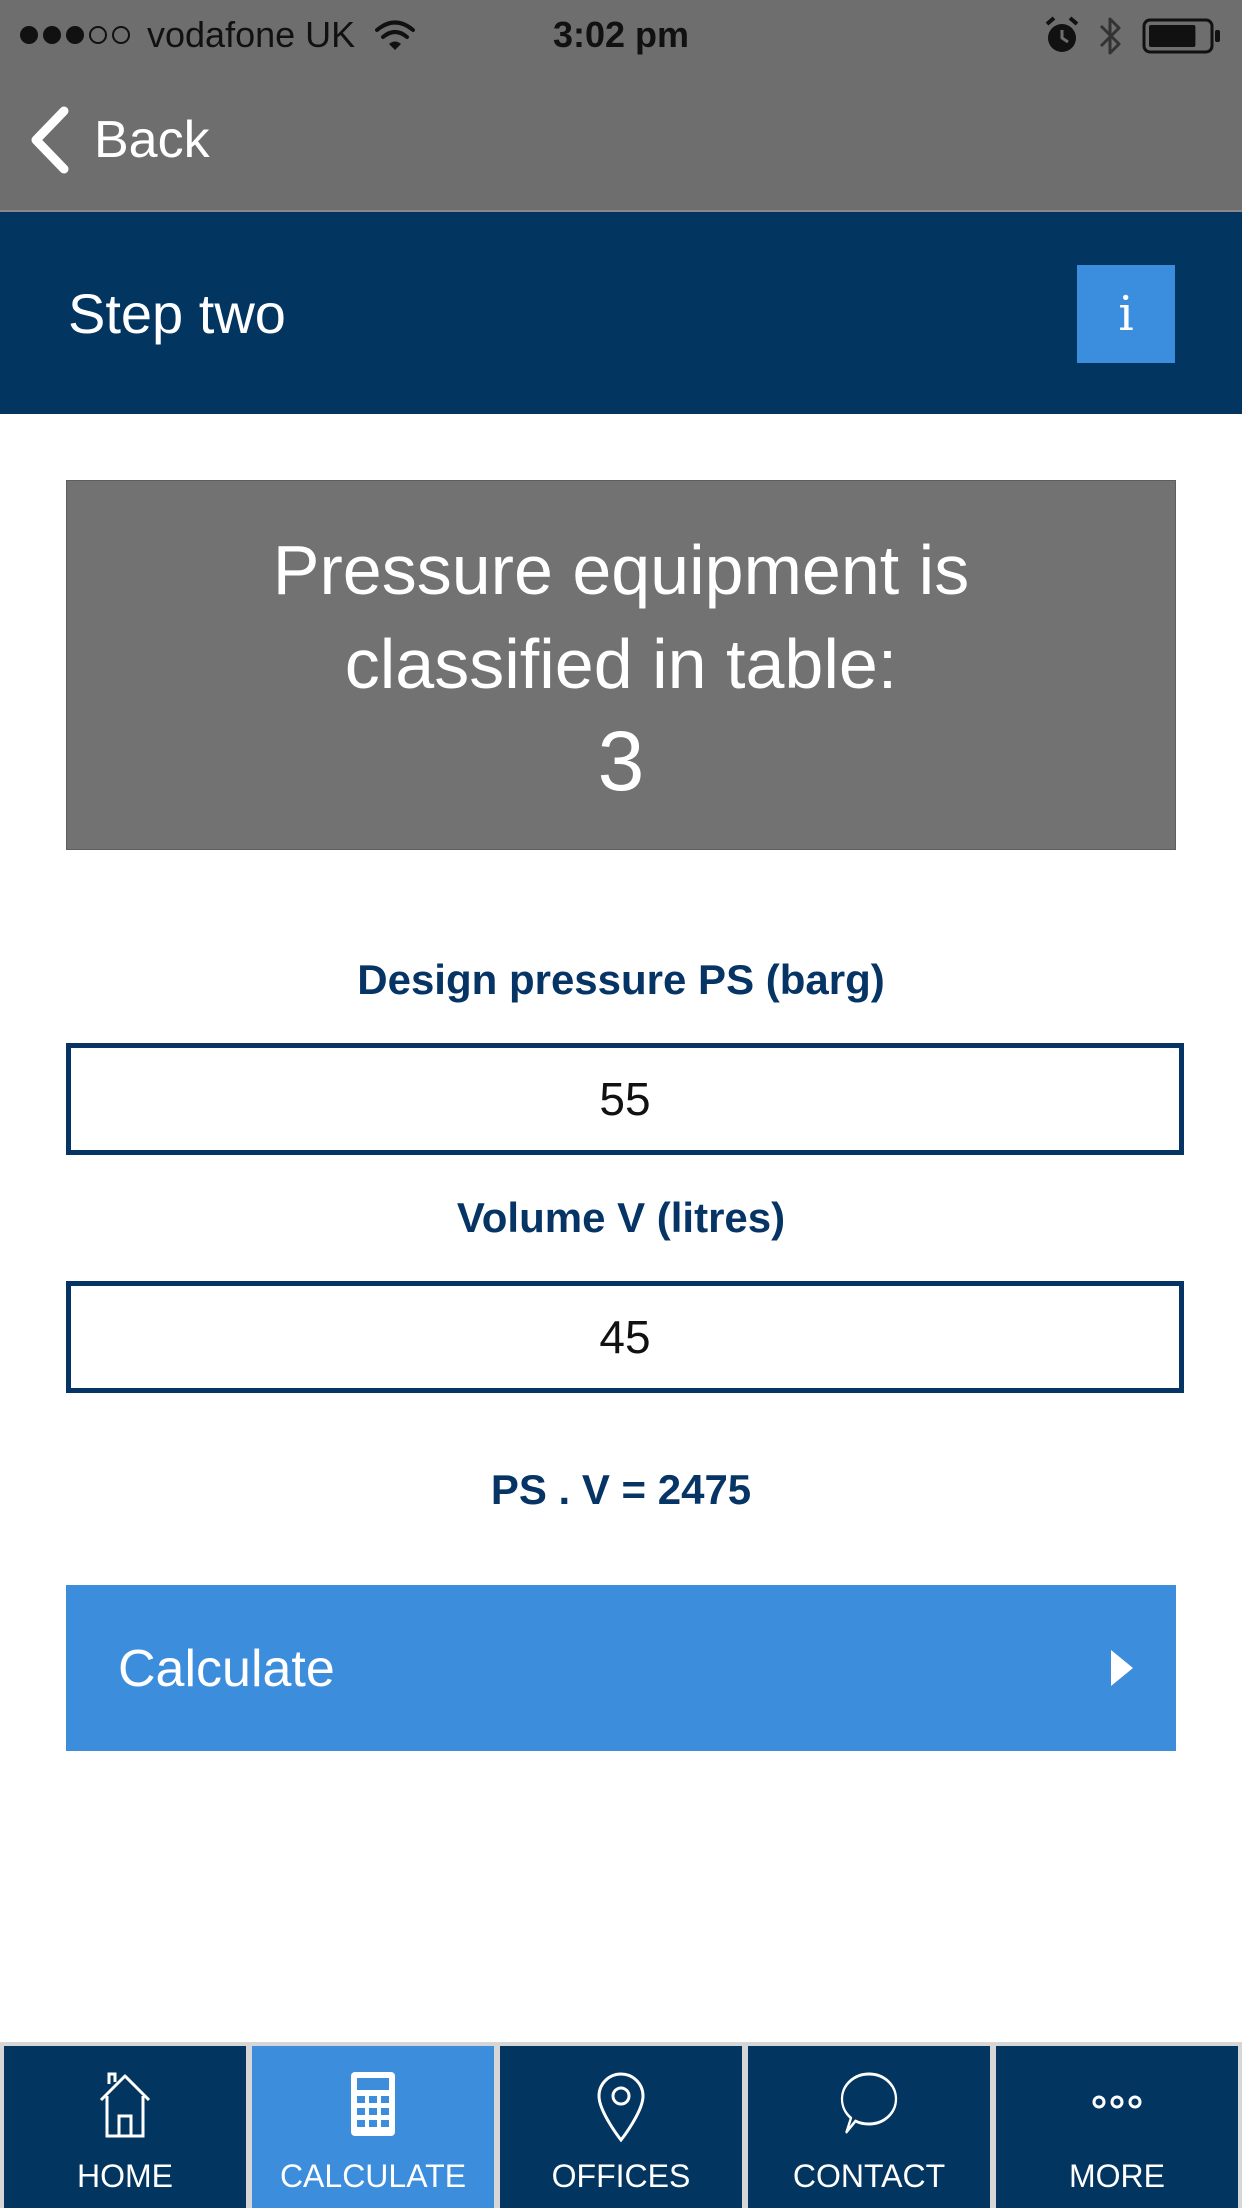 This screenshot has height=2208, width=1242. I want to click on status-right, so click(1133, 36).